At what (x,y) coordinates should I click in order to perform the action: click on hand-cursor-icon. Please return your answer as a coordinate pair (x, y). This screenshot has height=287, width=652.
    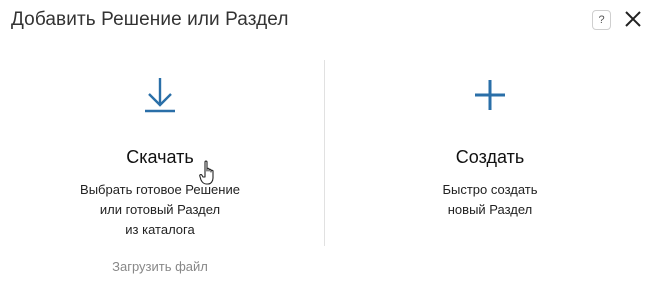
    Looking at the image, I should click on (206, 172).